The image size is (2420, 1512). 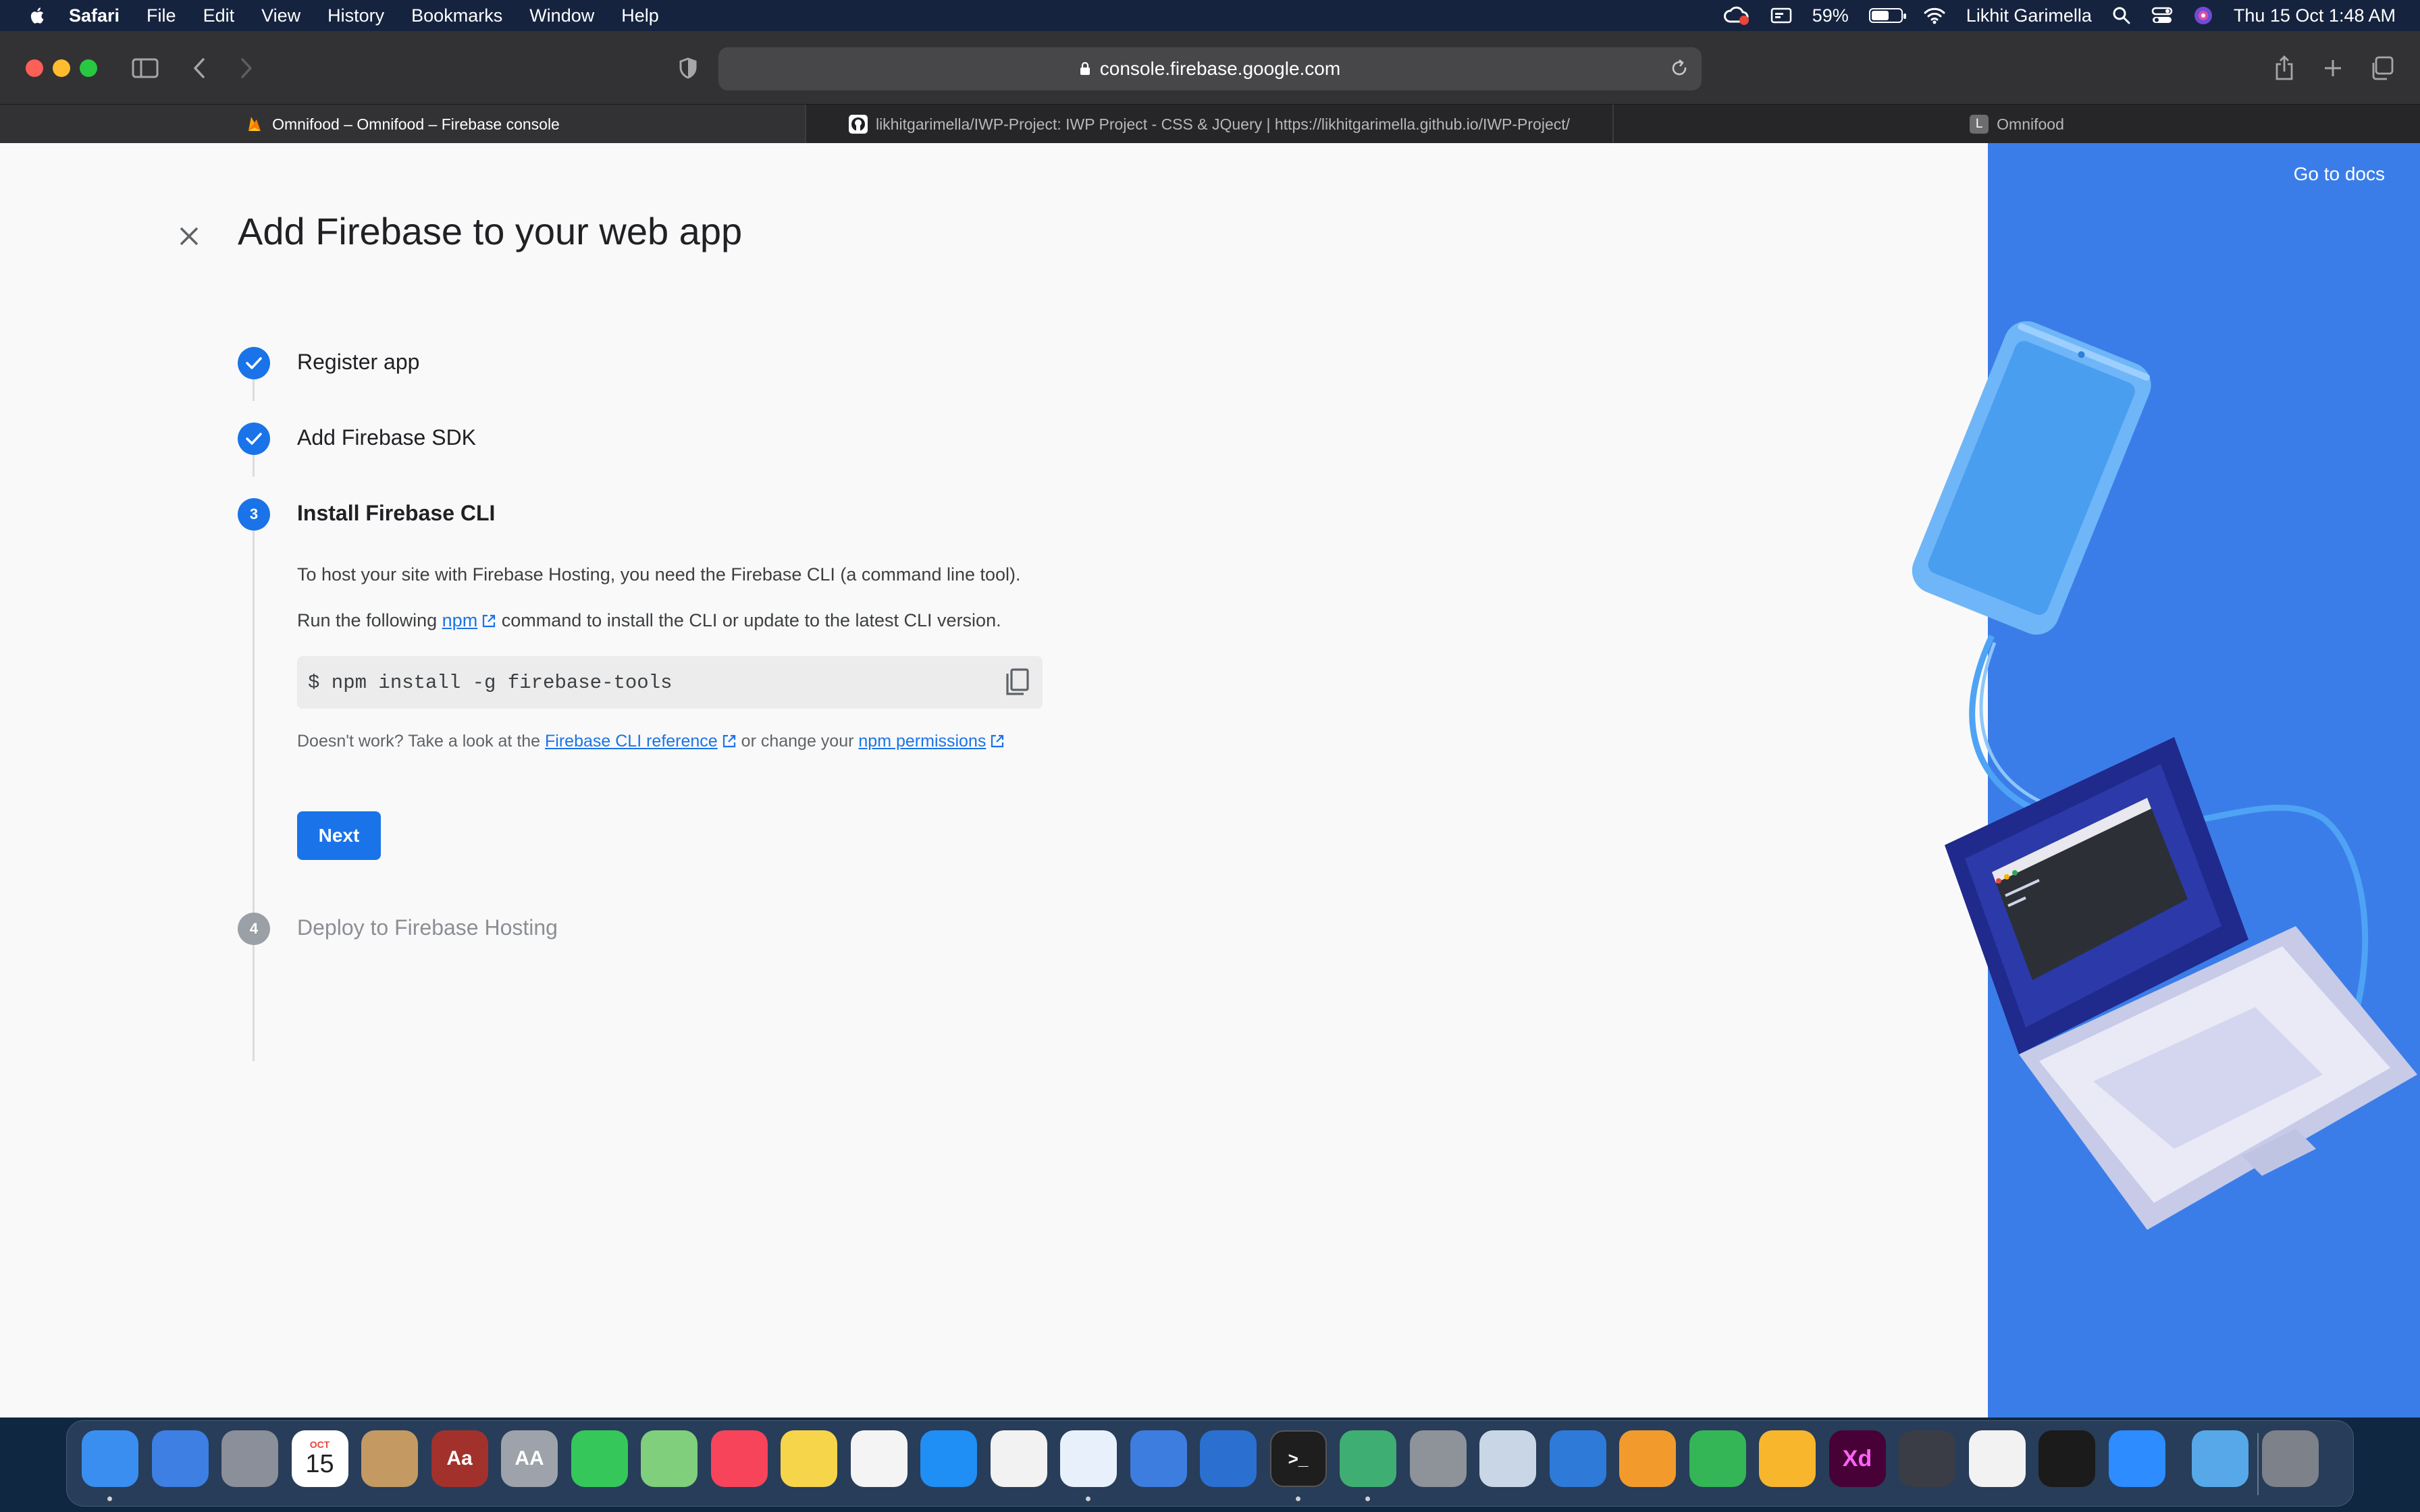 What do you see at coordinates (389, 1458) in the screenshot?
I see `contacts-icon` at bounding box center [389, 1458].